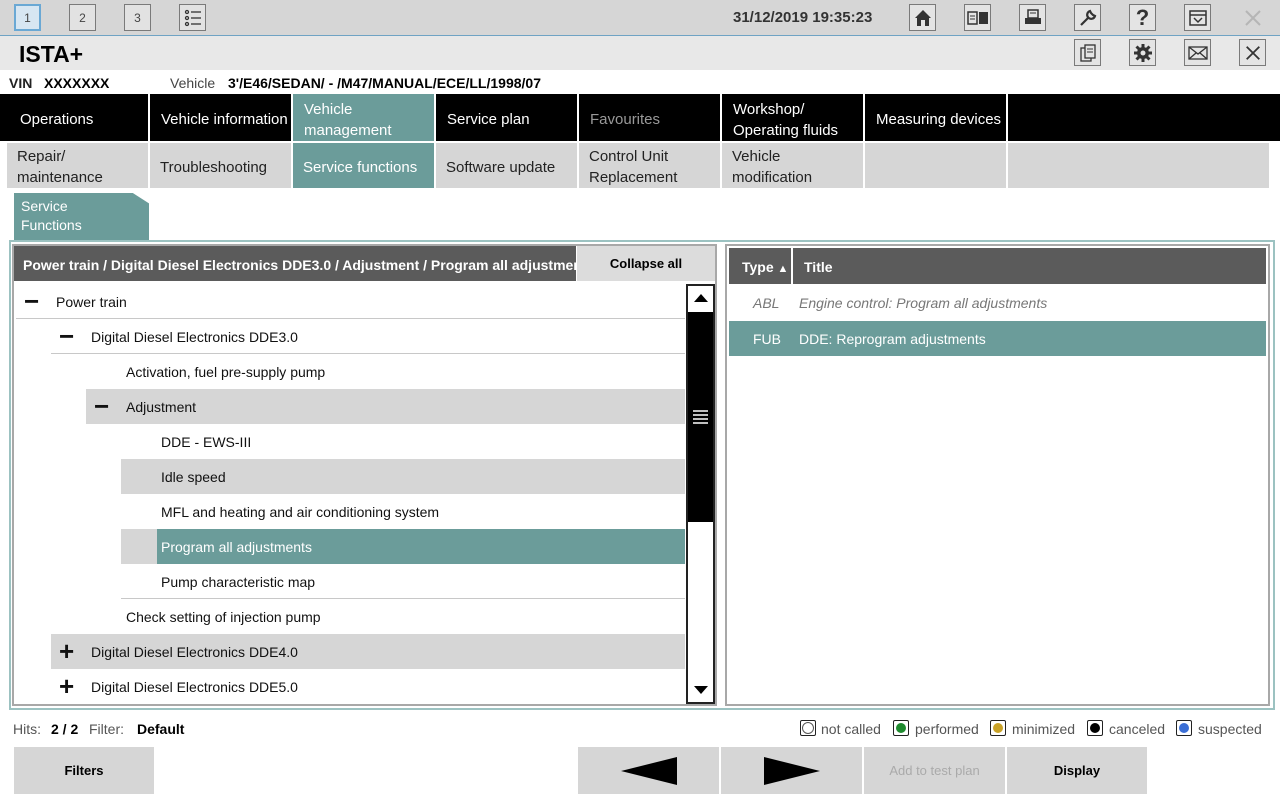  I want to click on filters-button: Filters, so click(84, 770).